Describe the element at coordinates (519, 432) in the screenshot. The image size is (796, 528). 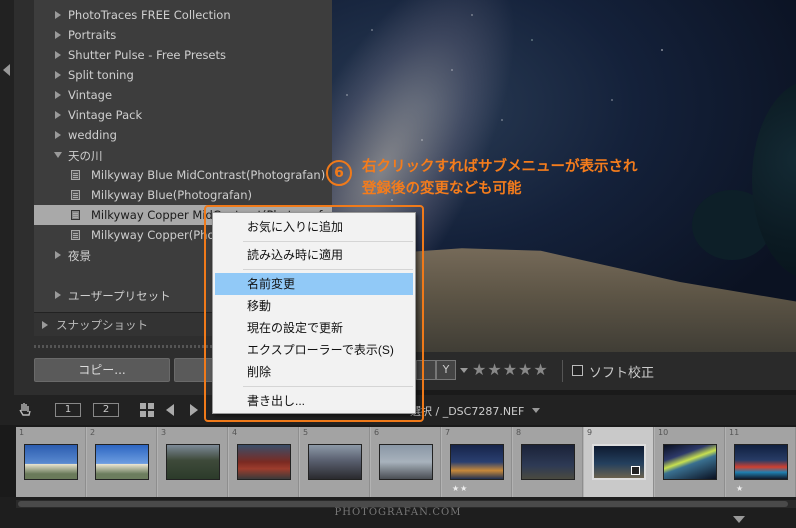
I see `thumbnail-index: 8` at that location.